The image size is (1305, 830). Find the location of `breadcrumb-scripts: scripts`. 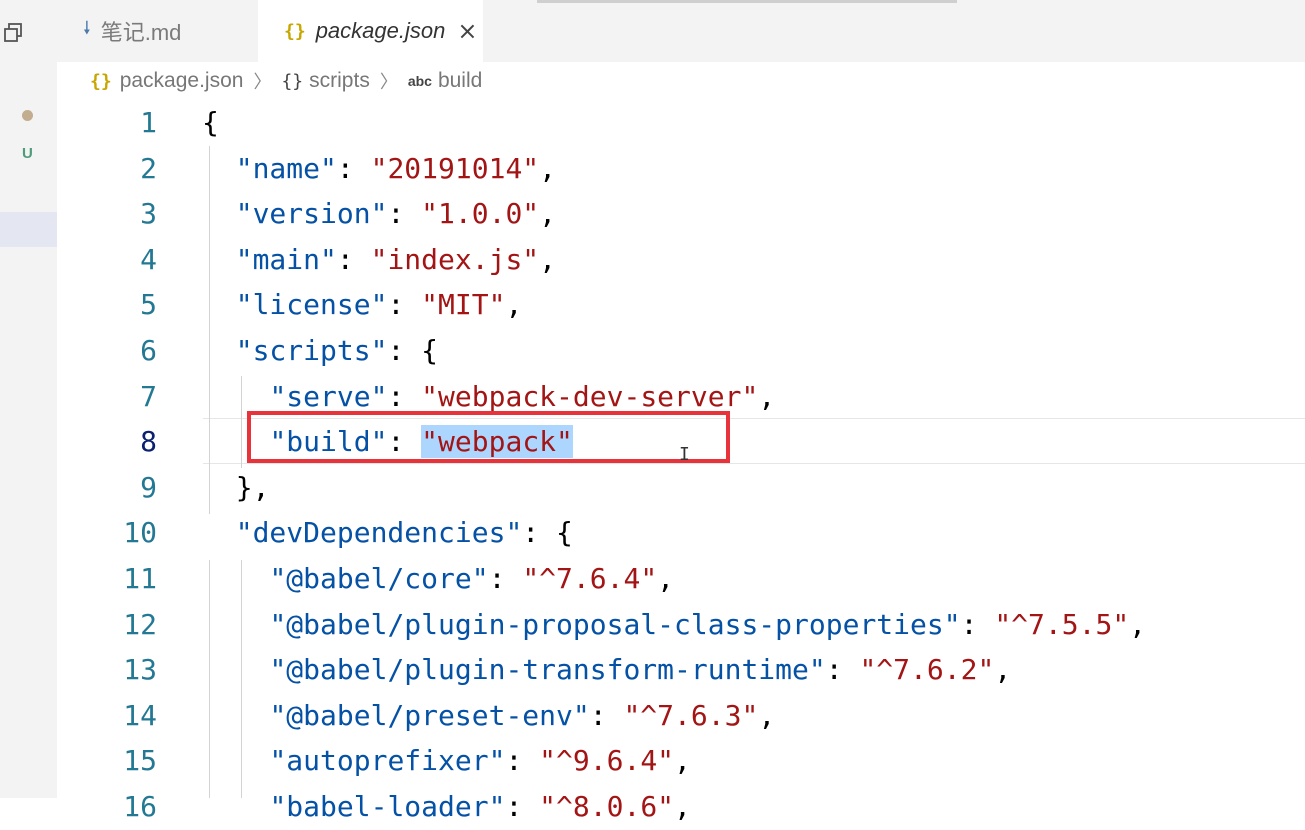

breadcrumb-scripts: scripts is located at coordinates (339, 81).